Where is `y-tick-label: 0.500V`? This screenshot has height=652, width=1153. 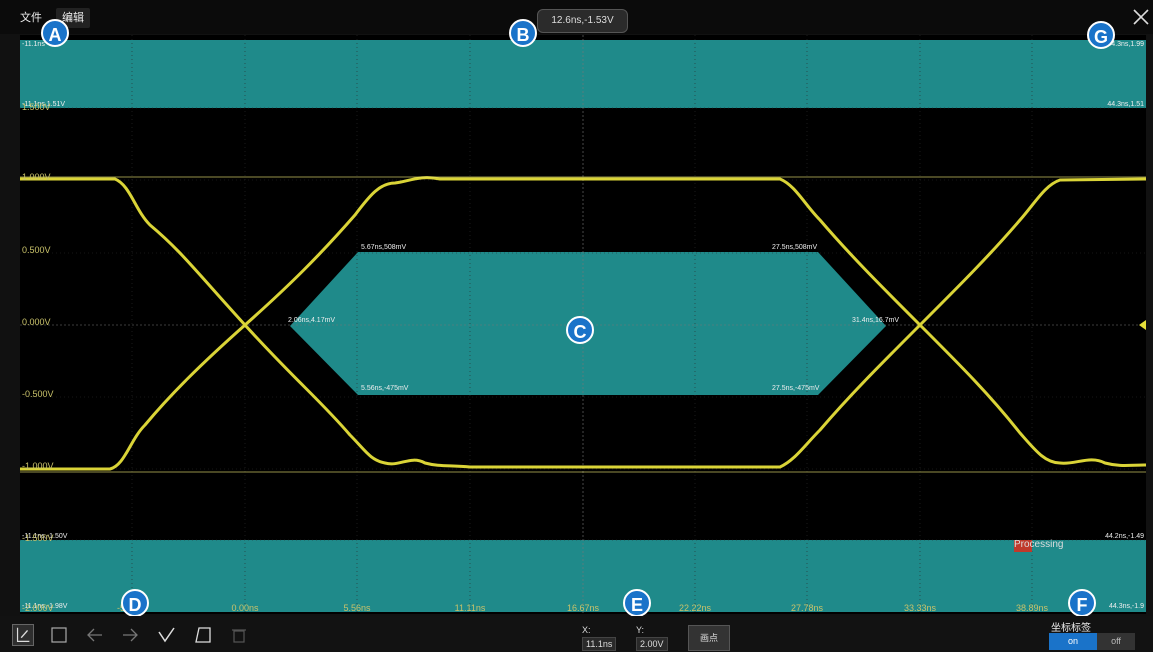
y-tick-label: 0.500V is located at coordinates (36, 250).